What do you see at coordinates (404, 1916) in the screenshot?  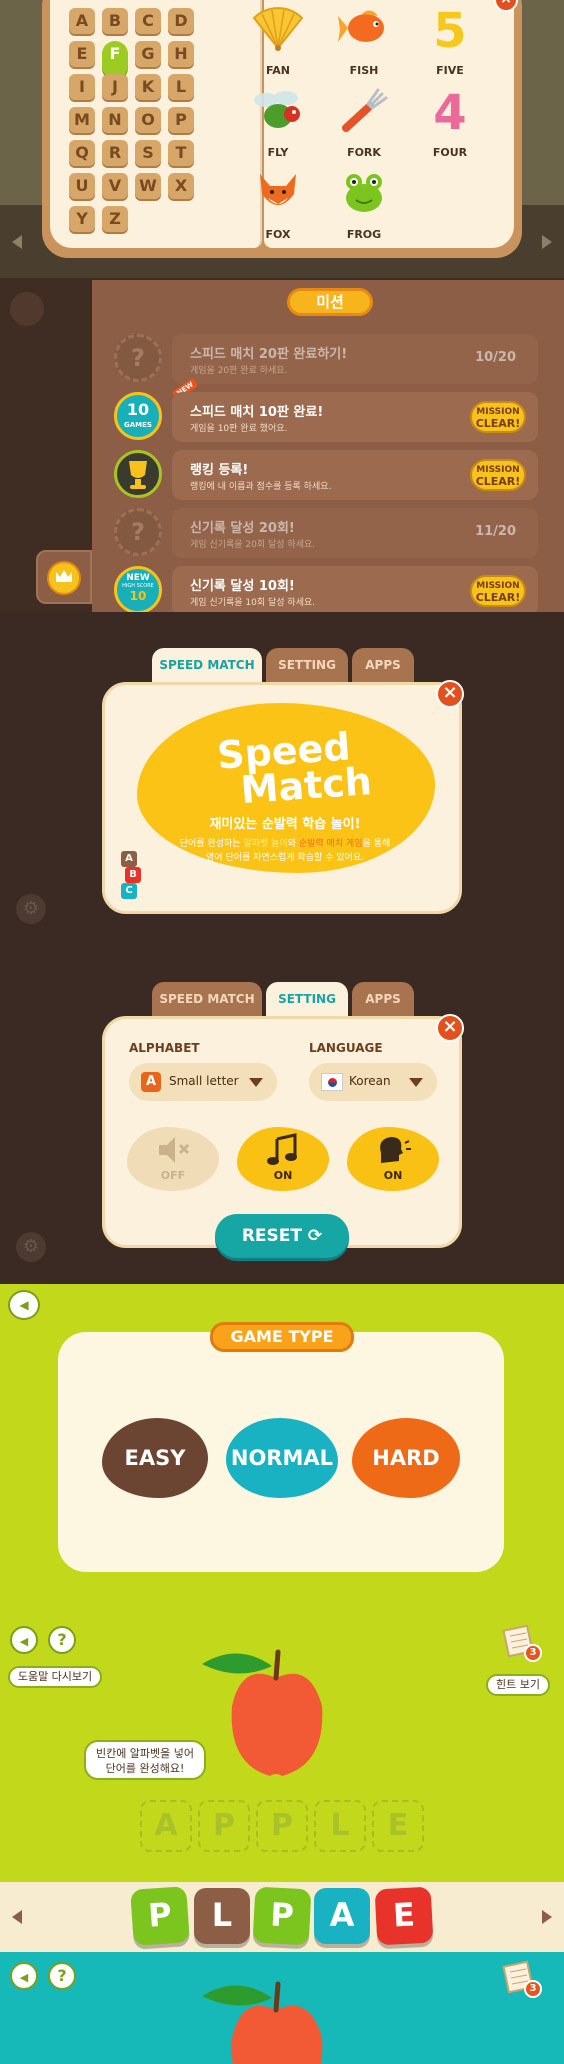 I see `letter-tile: E` at bounding box center [404, 1916].